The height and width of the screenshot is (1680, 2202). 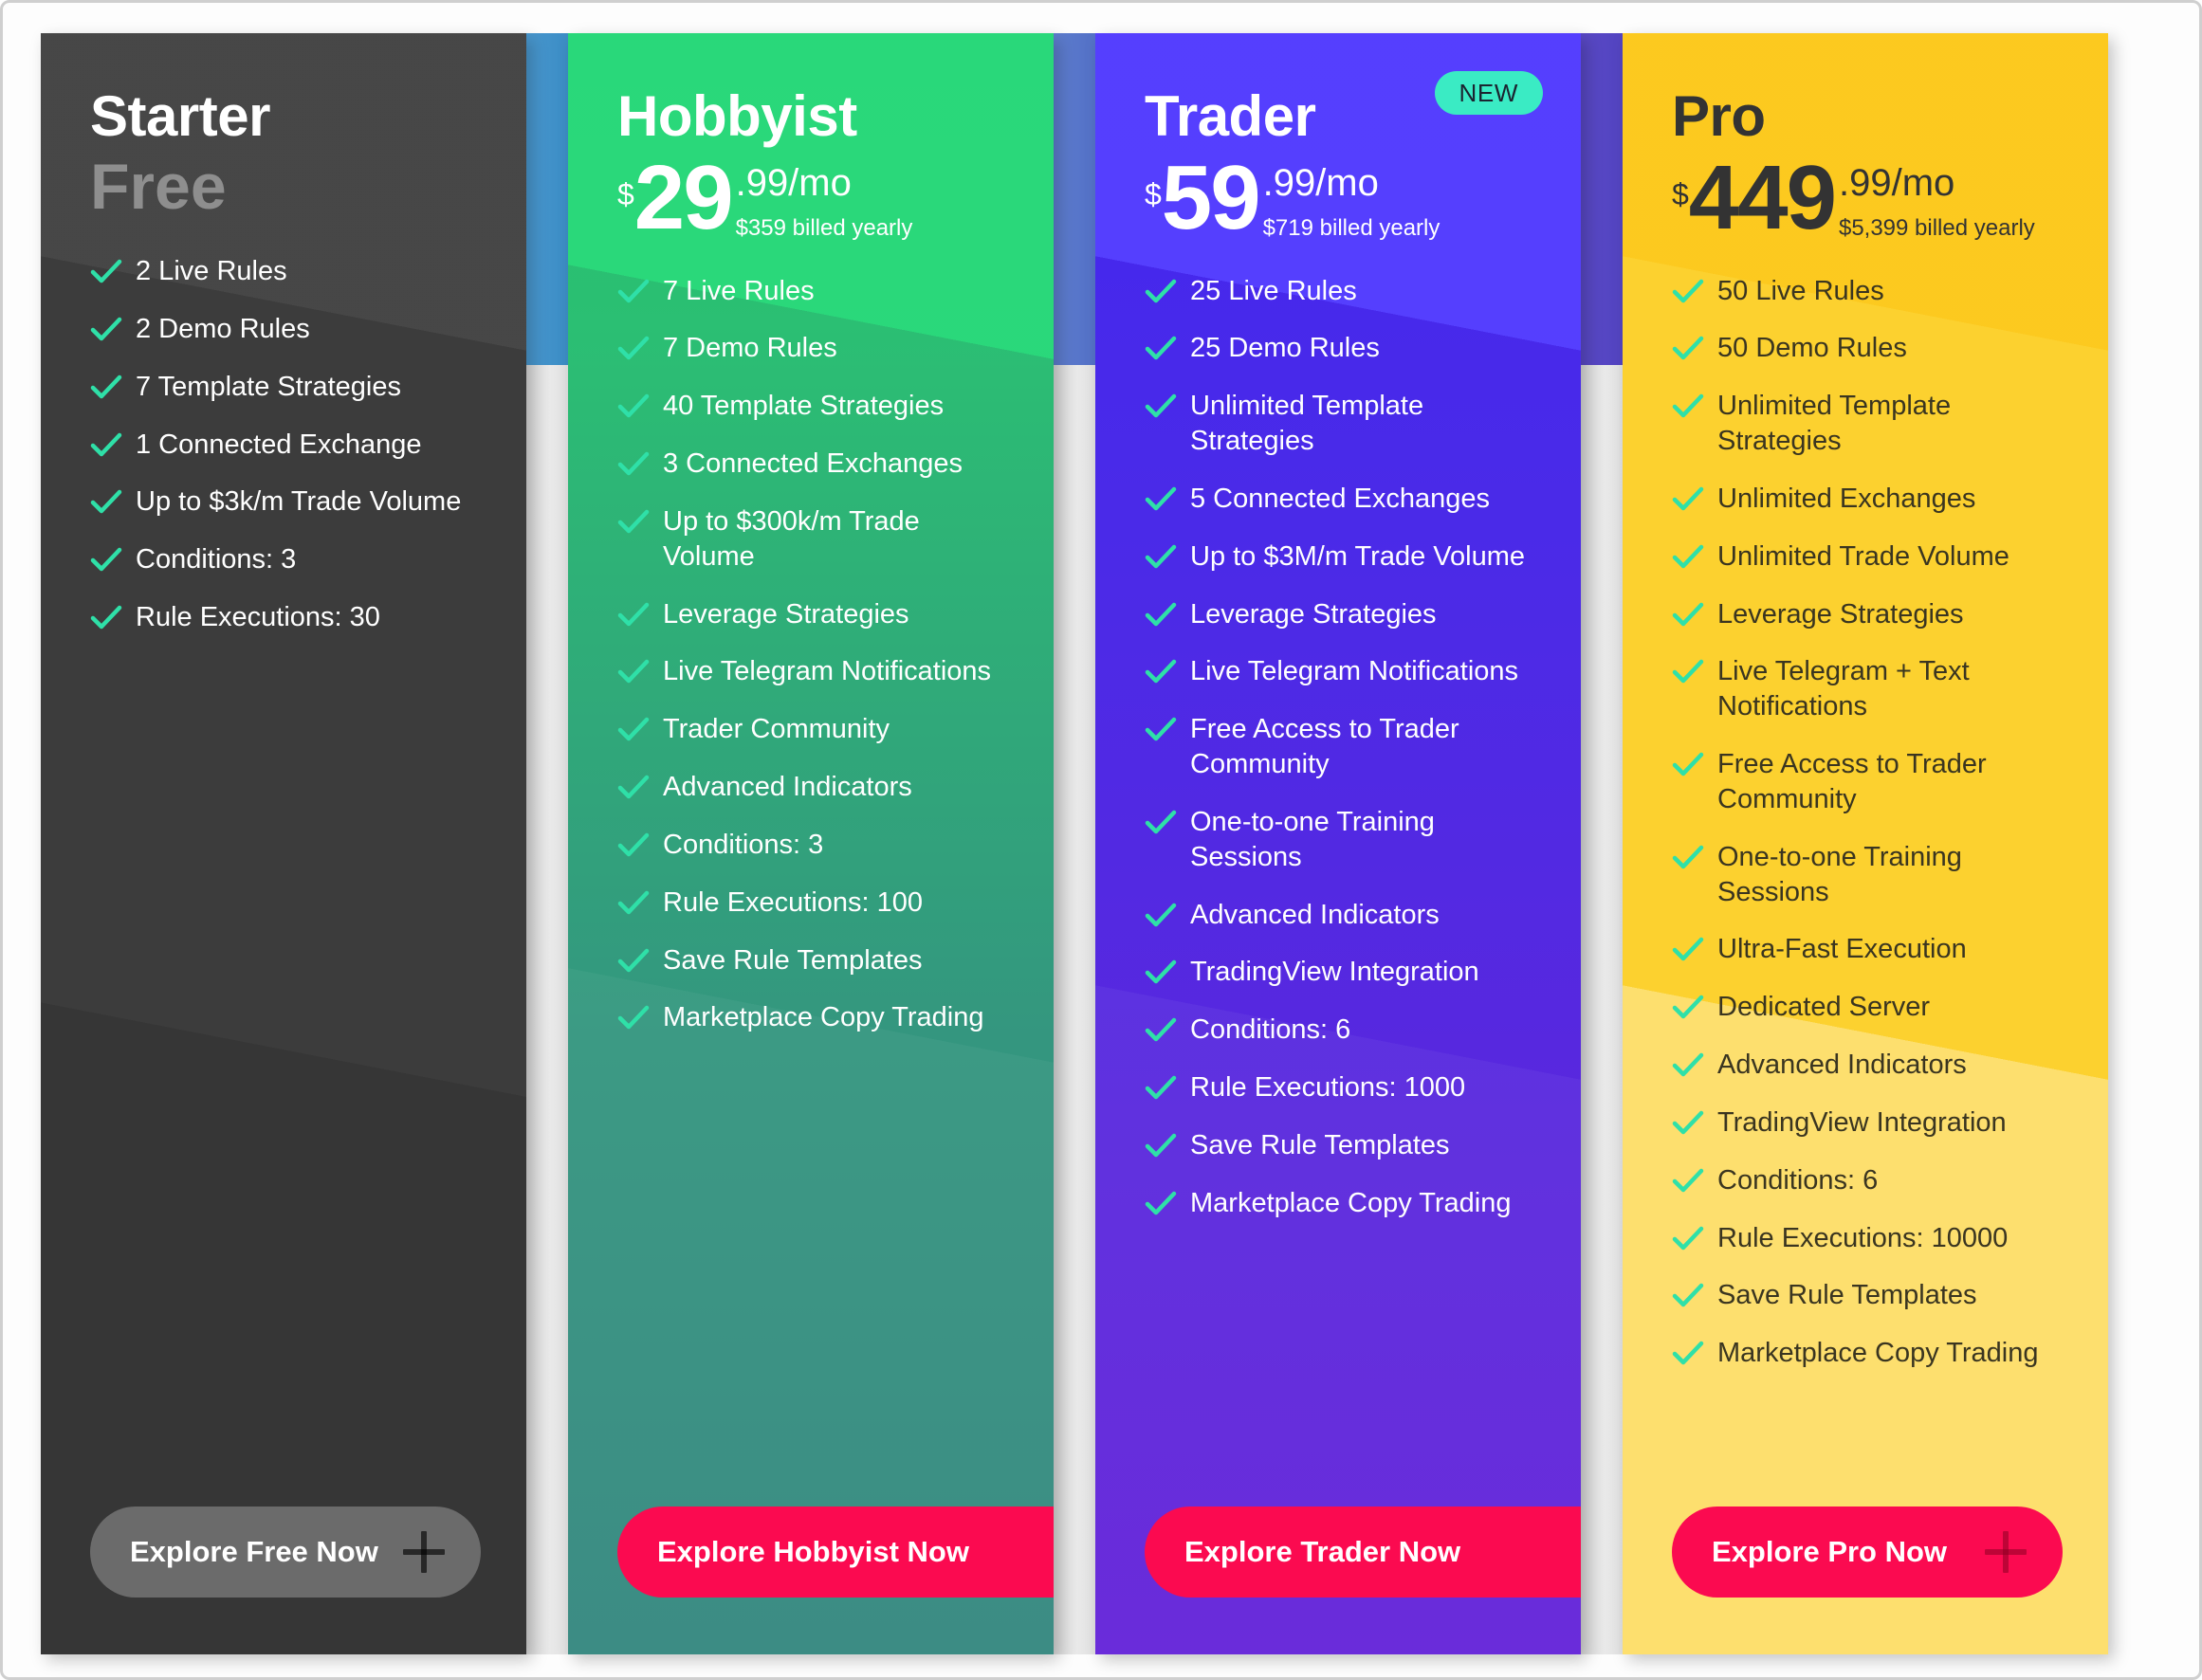 I want to click on plus-icon, so click(x=424, y=1552).